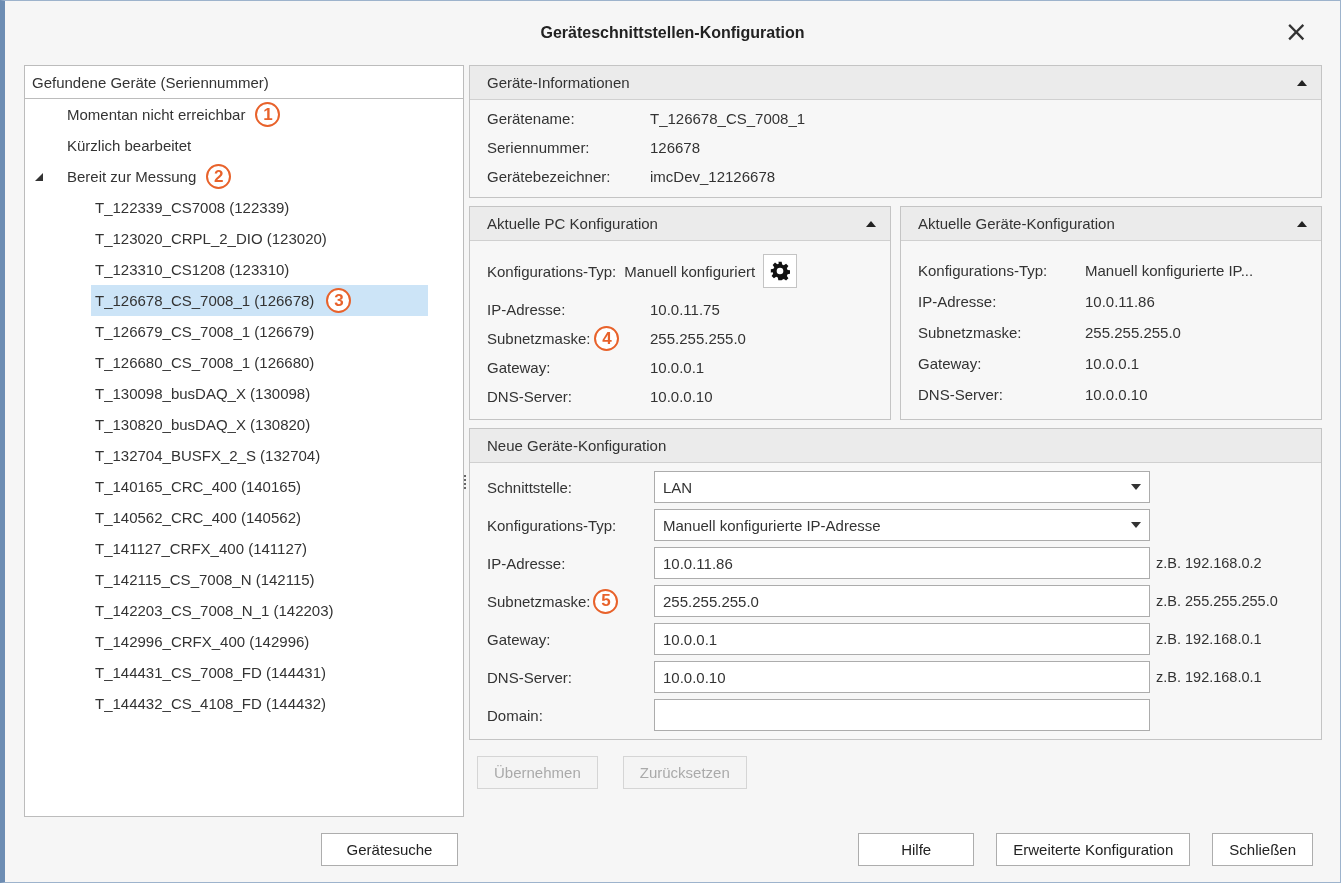  I want to click on annotation-badge: 1, so click(268, 114).